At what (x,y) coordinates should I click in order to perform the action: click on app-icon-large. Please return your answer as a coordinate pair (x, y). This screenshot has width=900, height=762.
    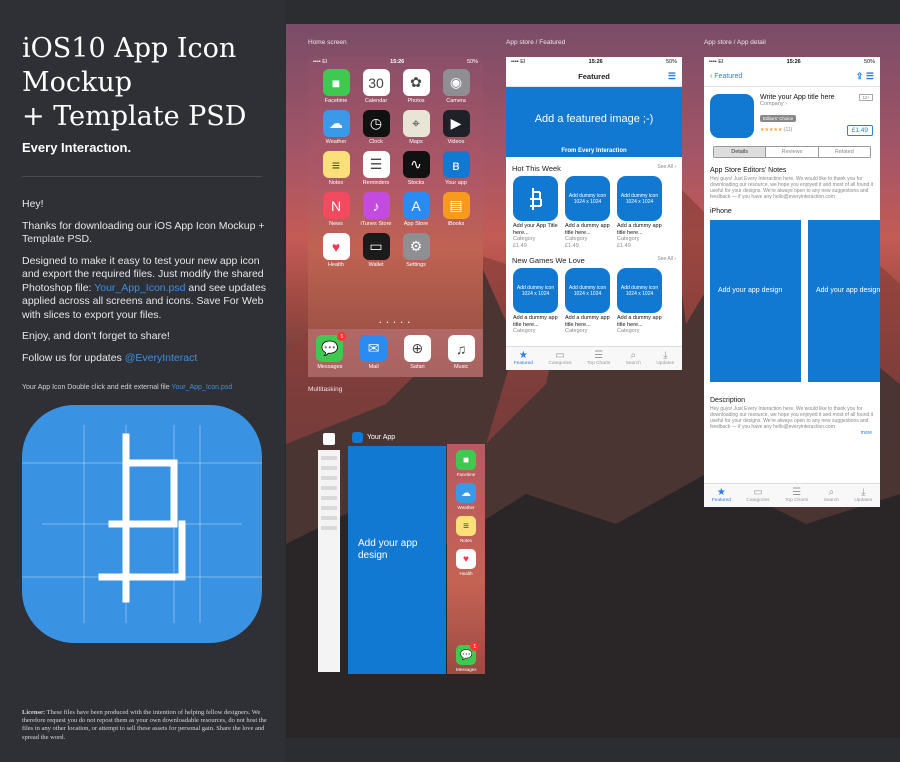
    Looking at the image, I should click on (142, 524).